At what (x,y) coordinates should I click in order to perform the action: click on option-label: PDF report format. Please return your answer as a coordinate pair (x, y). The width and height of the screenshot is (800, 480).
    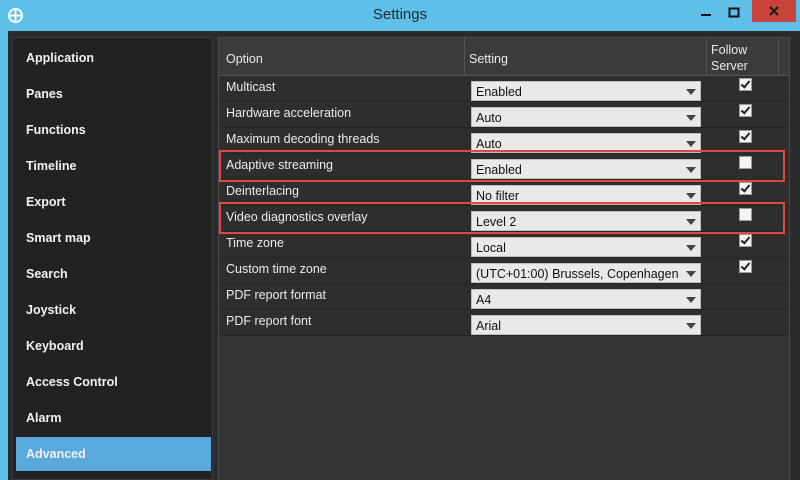
    Looking at the image, I should click on (276, 295).